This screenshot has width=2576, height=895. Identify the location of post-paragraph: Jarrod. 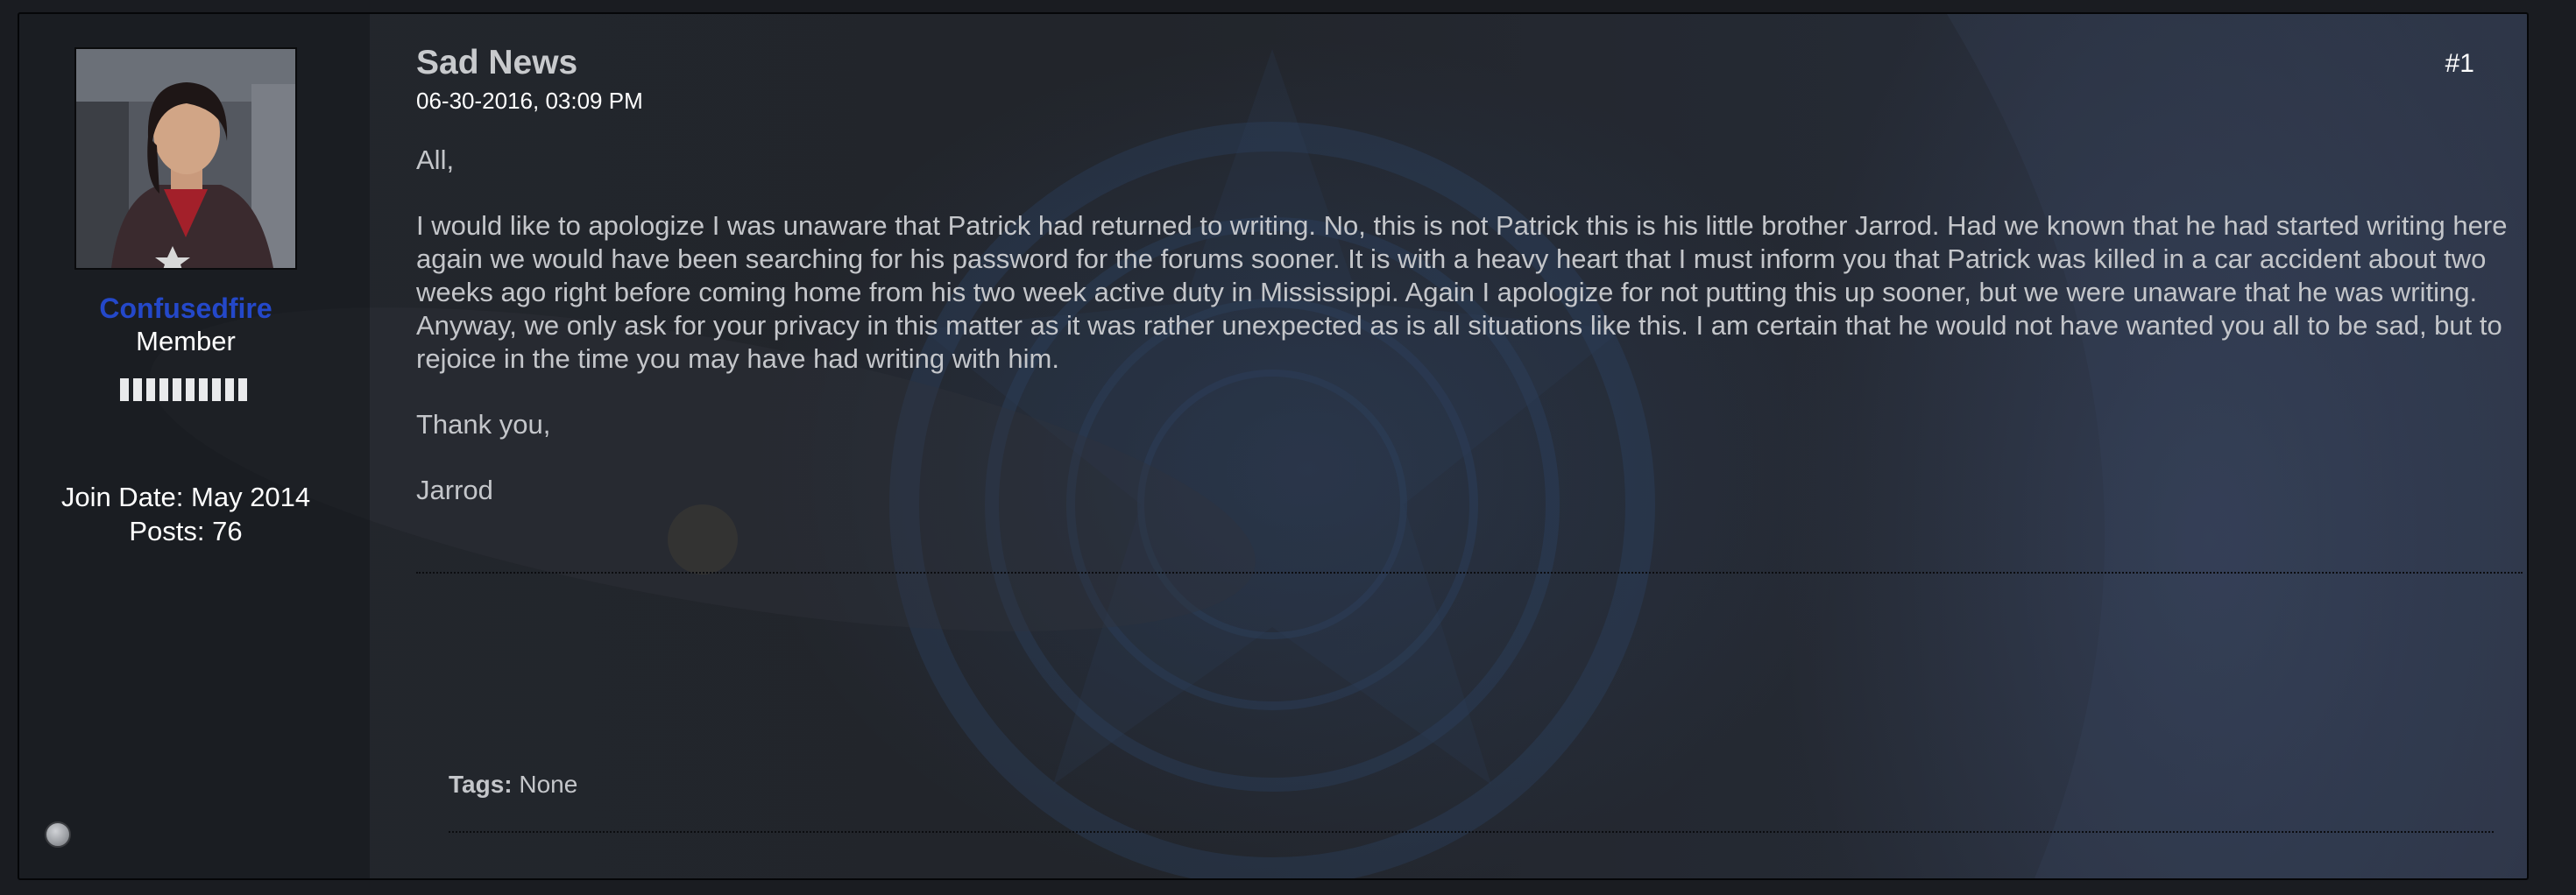
(454, 490).